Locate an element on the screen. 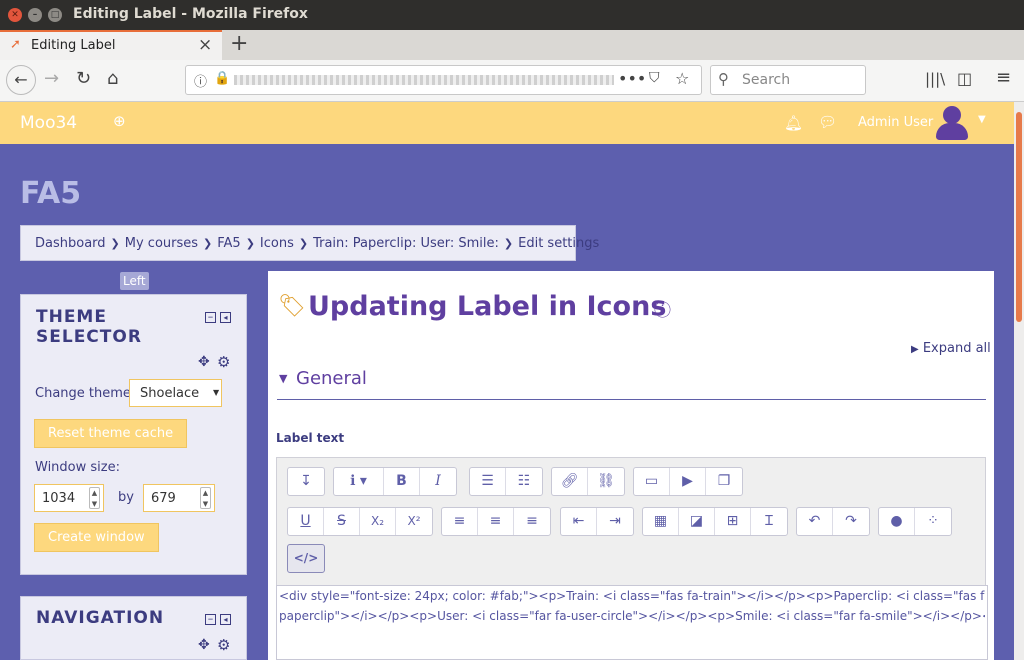  equation-icon: ▦ is located at coordinates (661, 521).